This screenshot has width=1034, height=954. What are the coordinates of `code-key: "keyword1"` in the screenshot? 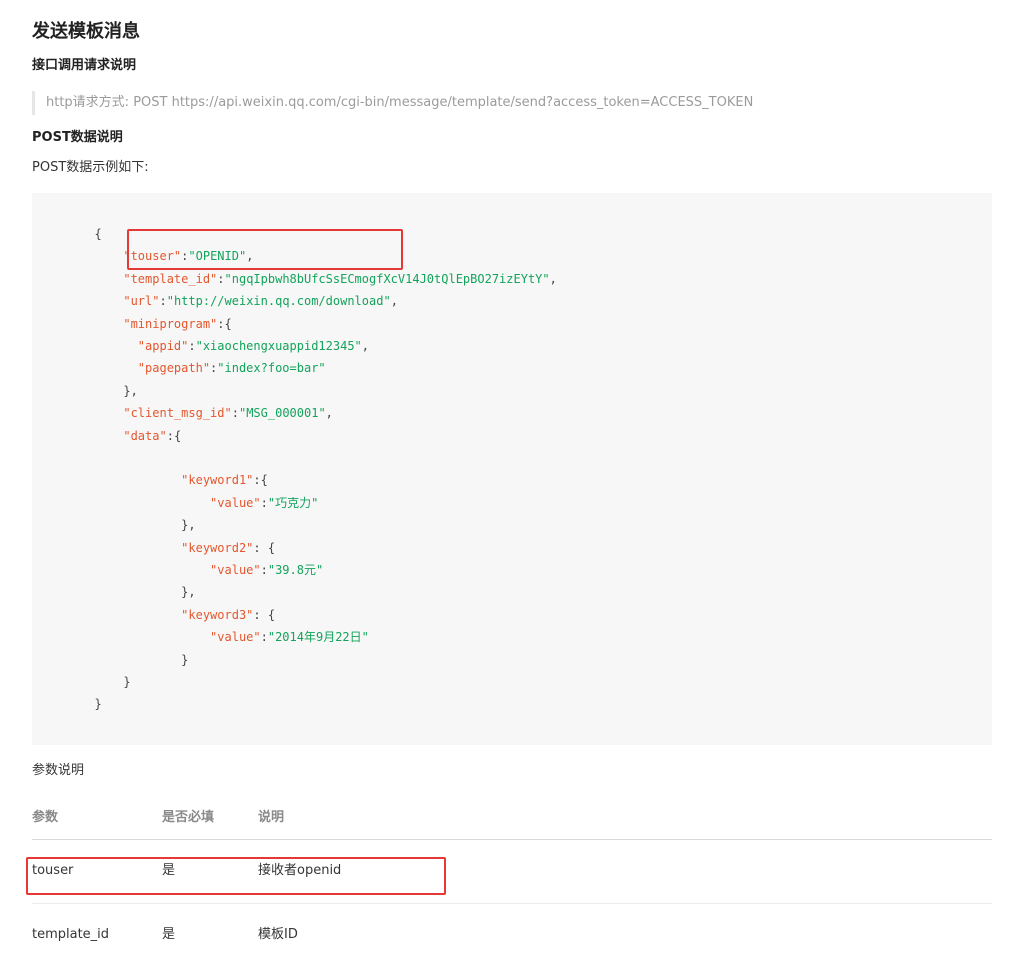 It's located at (217, 480).